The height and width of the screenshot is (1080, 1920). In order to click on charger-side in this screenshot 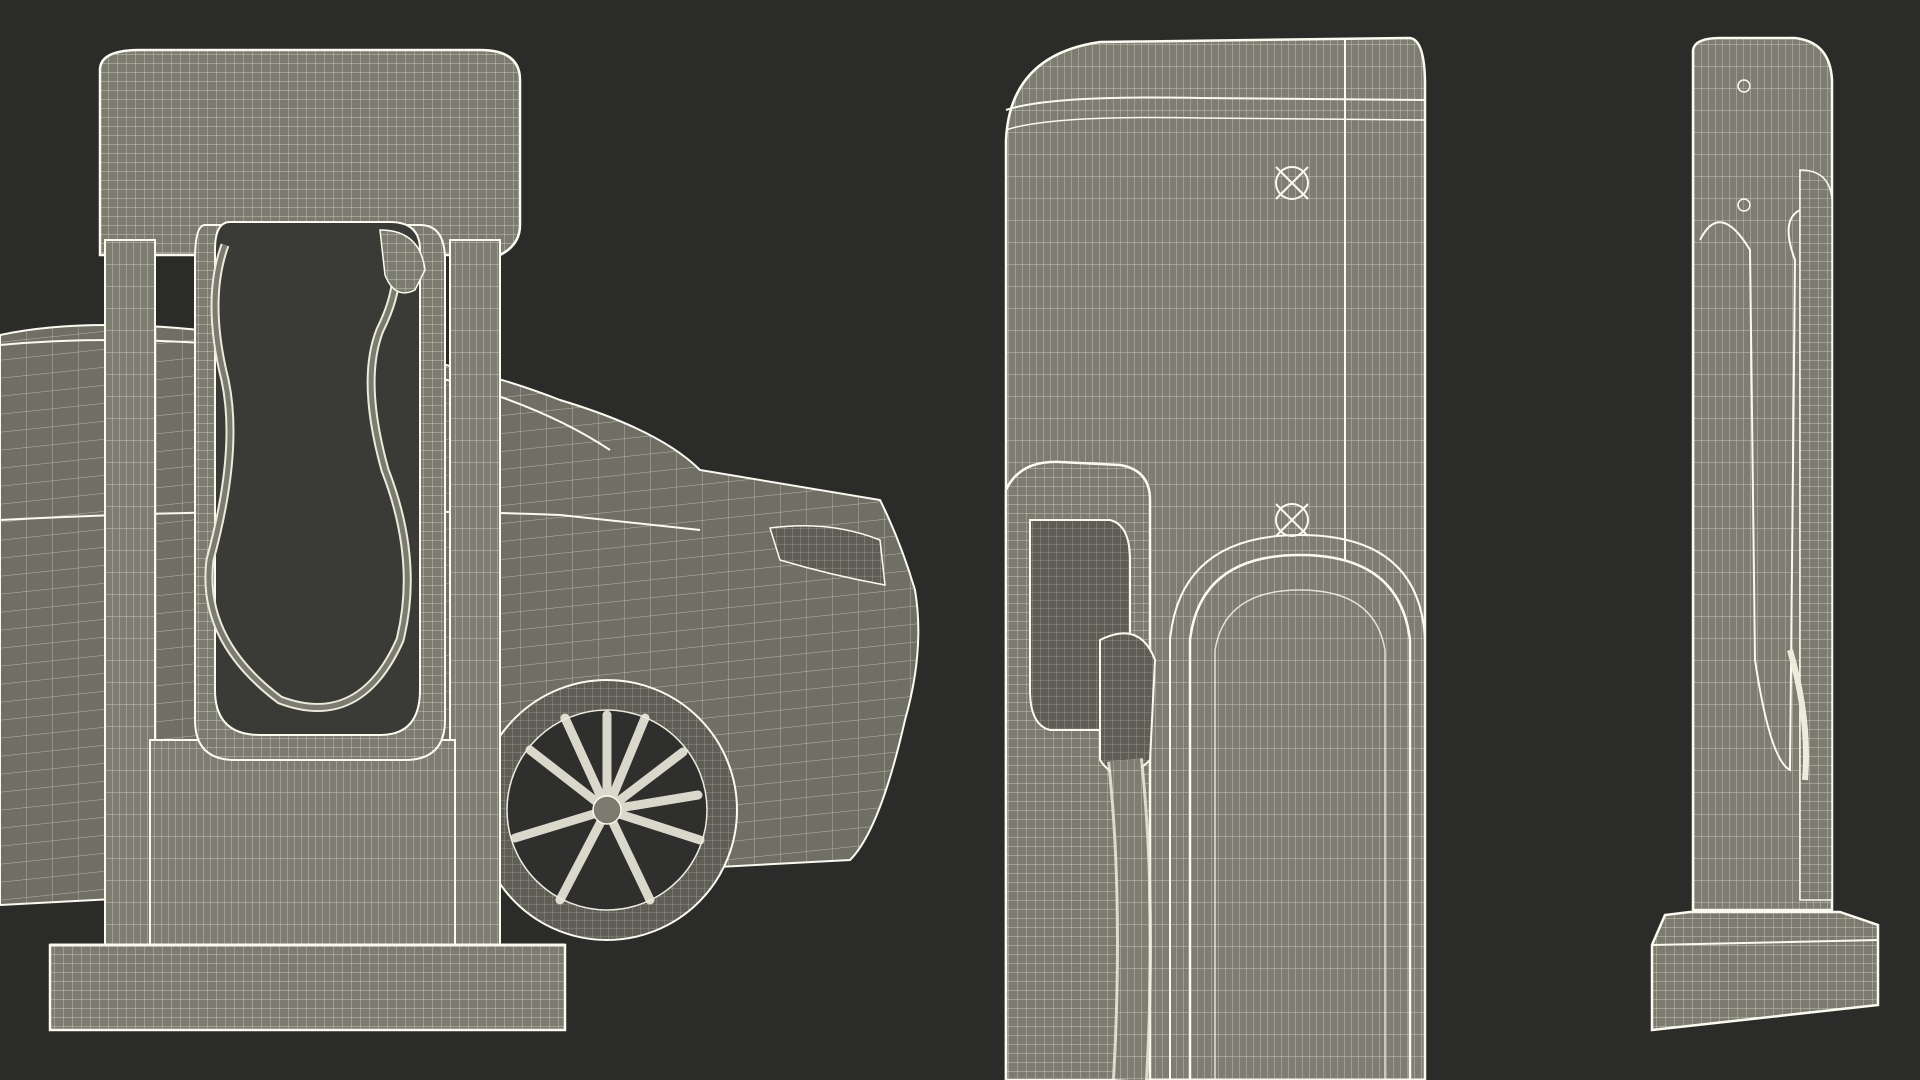, I will do `click(1765, 534)`.